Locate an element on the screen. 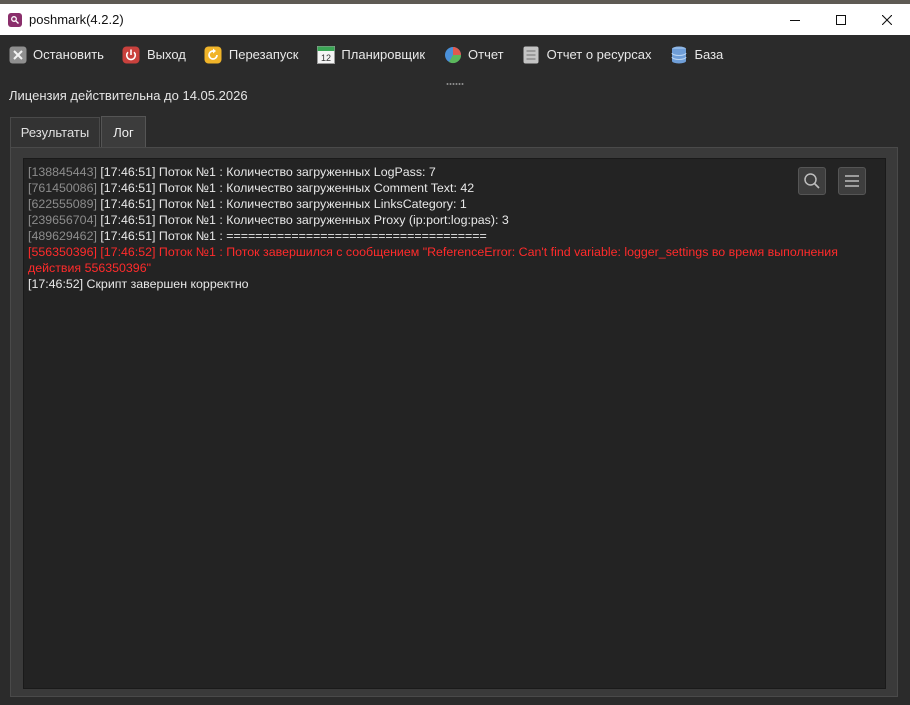 The image size is (910, 705). window-title: poshmark(4.2.2) is located at coordinates (76, 19).